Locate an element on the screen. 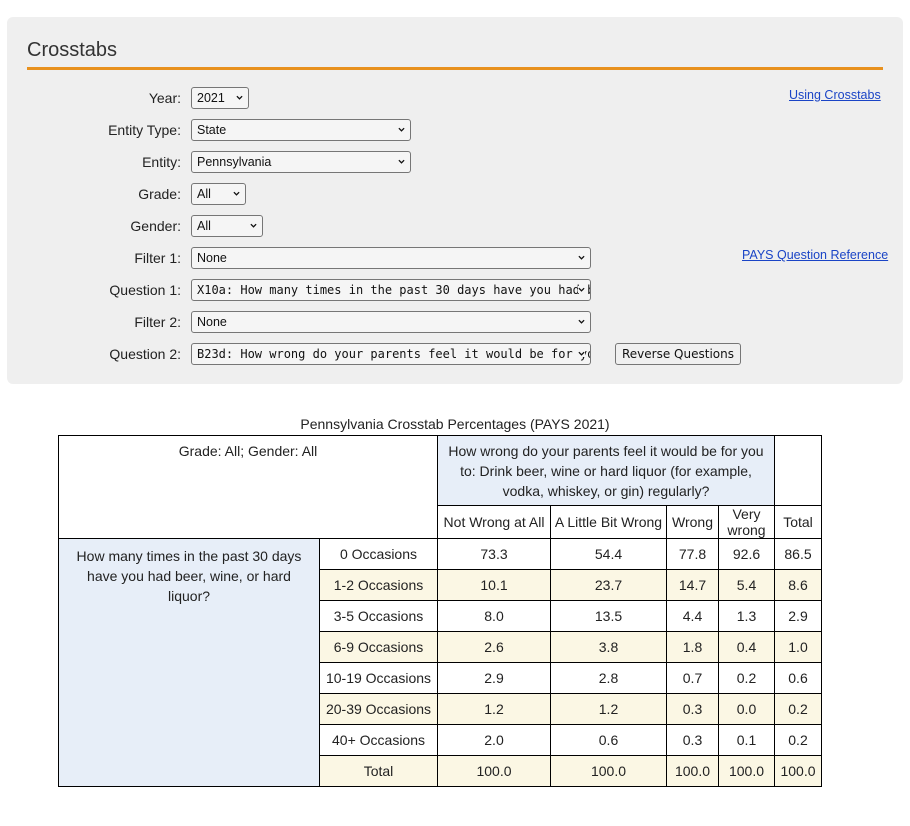 The height and width of the screenshot is (826, 910). filter2-select: None is located at coordinates (391, 322).